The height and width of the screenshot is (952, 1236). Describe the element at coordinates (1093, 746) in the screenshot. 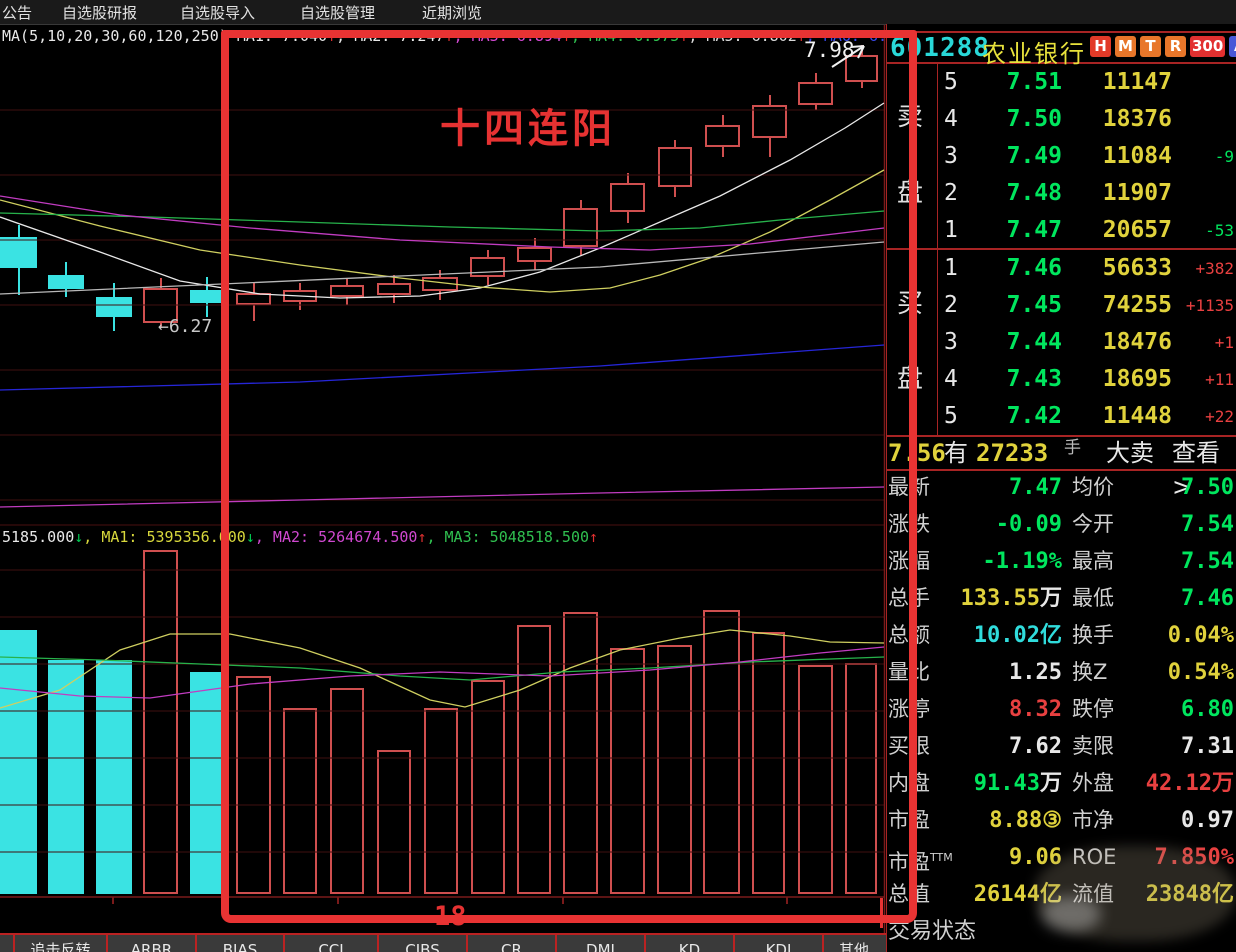

I see `info-label: 卖限` at that location.